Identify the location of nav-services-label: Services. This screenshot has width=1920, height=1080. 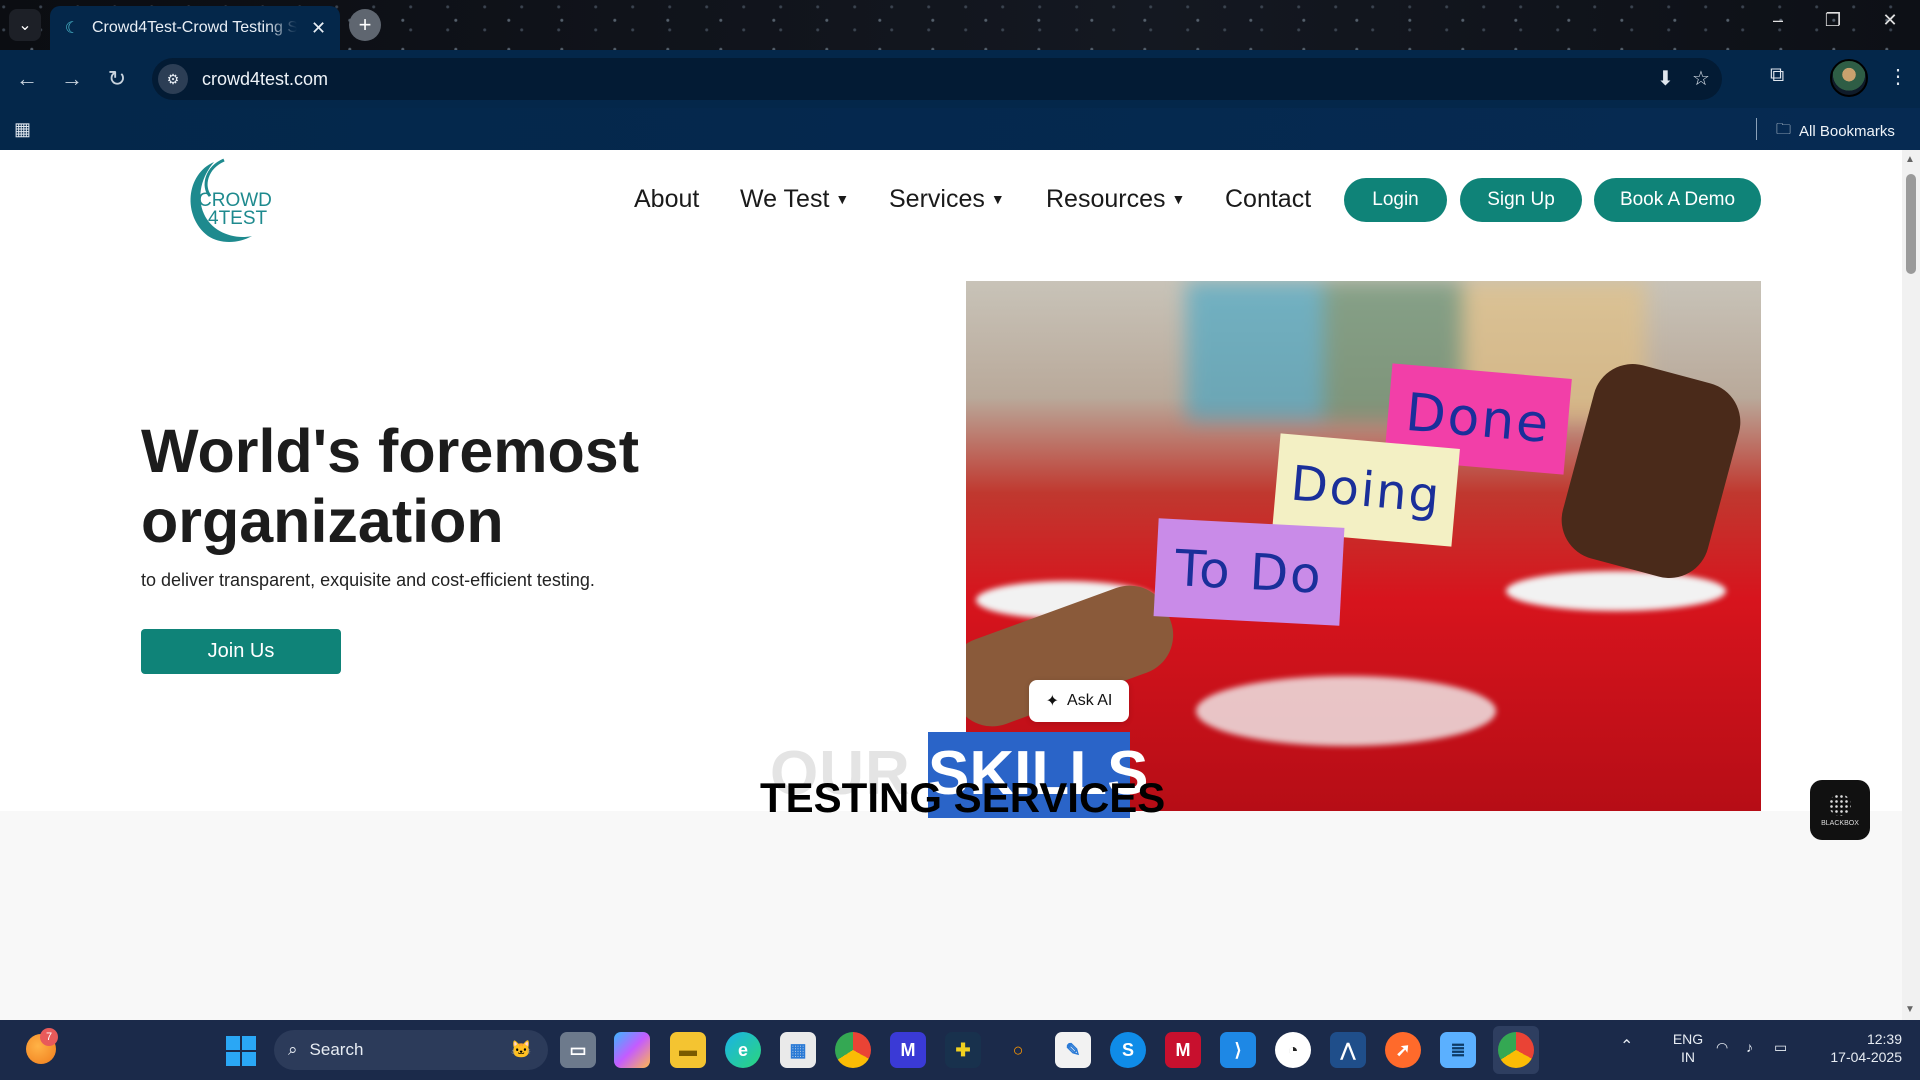
(937, 199).